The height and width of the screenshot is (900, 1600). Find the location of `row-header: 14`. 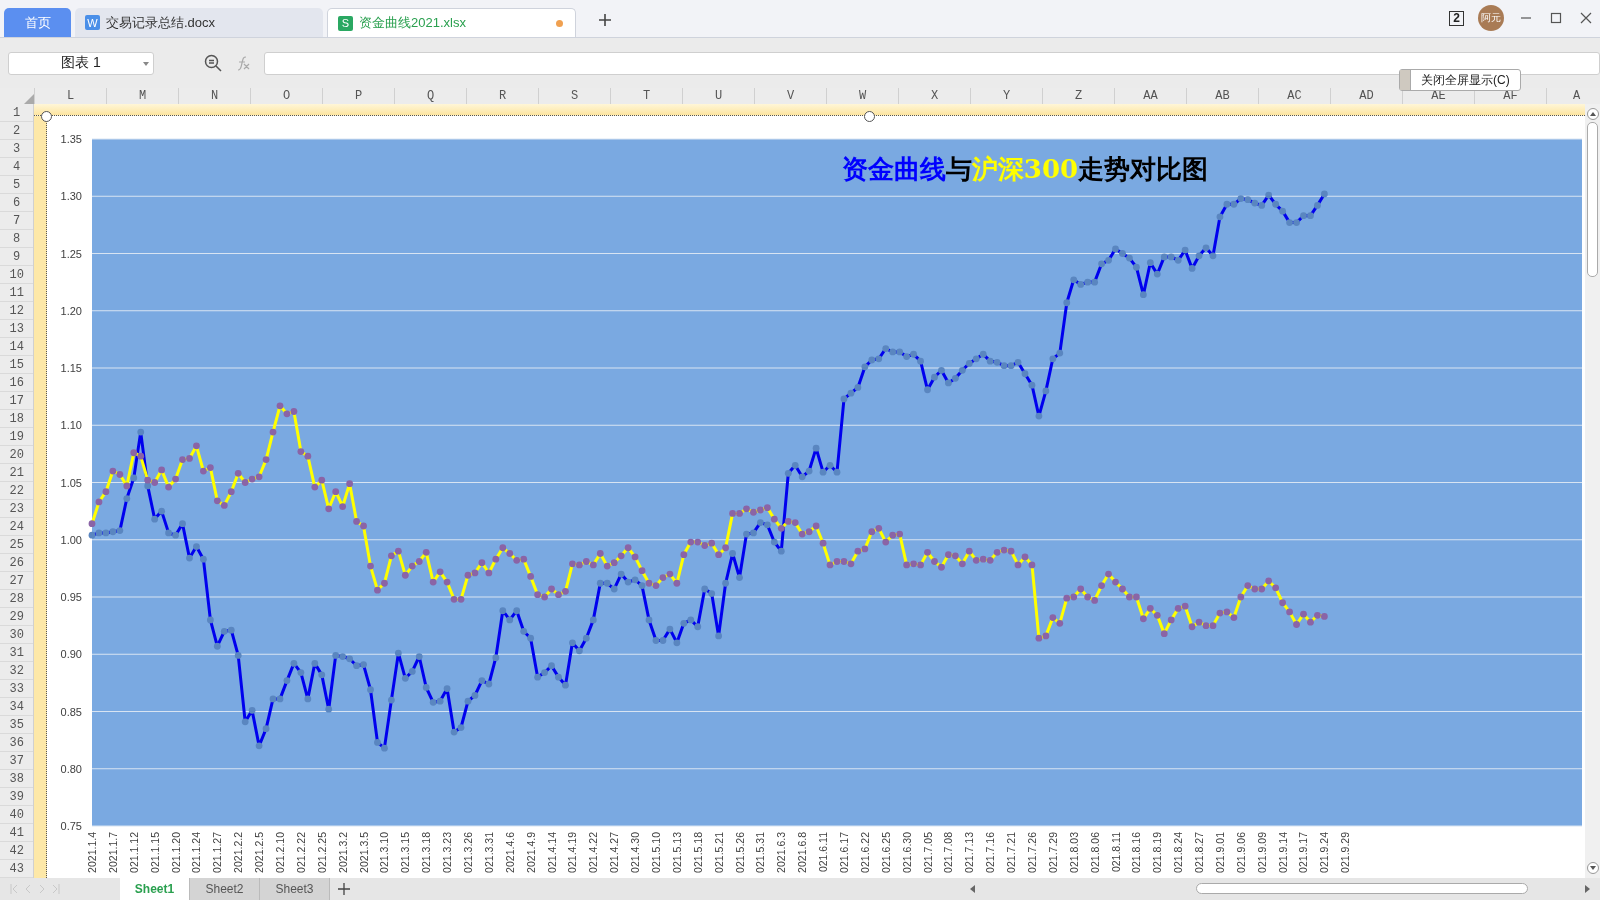

row-header: 14 is located at coordinates (17, 347).